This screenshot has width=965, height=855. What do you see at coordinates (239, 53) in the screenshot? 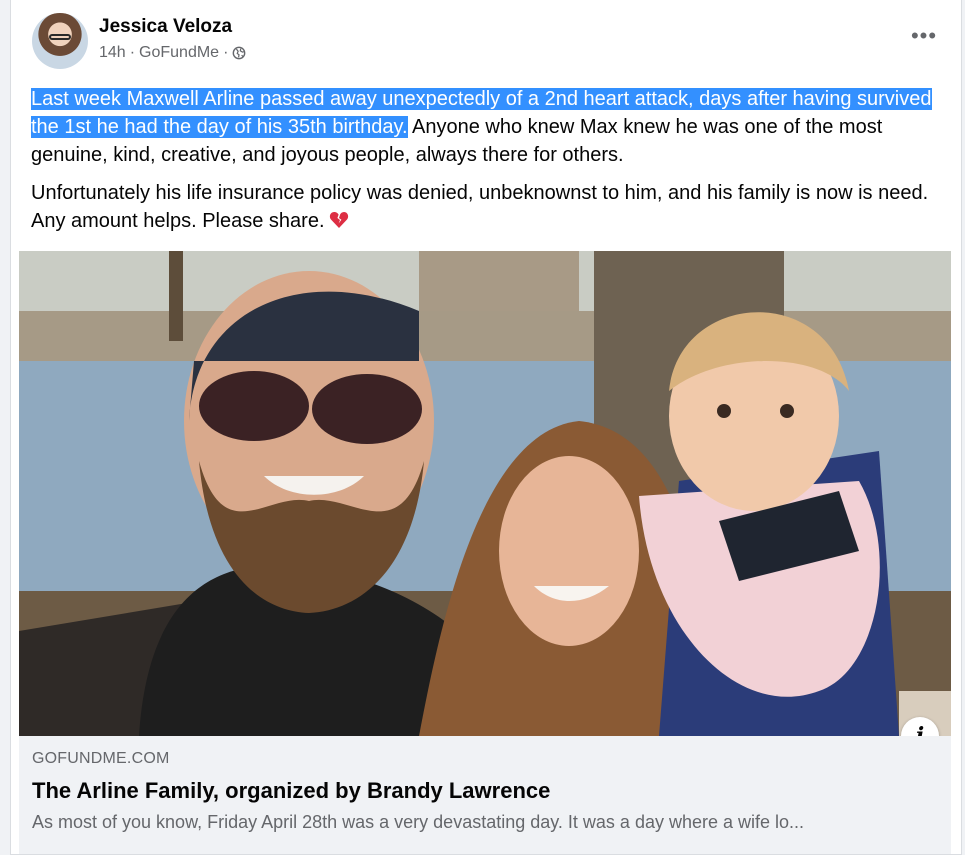
I see `globe-icon` at bounding box center [239, 53].